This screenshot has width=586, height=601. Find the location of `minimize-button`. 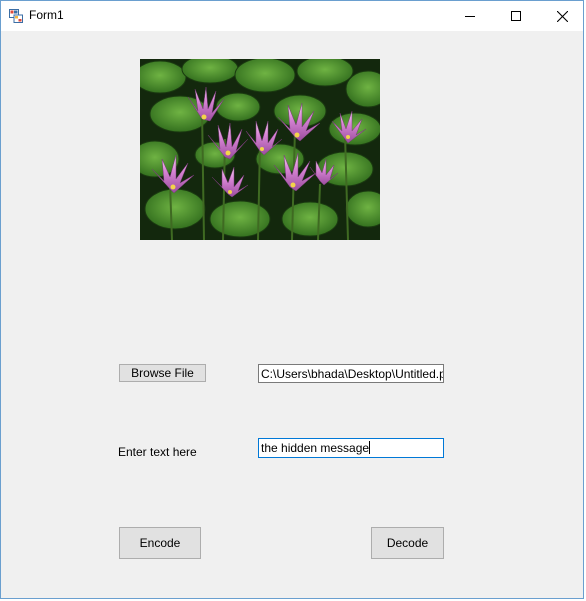

minimize-button is located at coordinates (470, 16).